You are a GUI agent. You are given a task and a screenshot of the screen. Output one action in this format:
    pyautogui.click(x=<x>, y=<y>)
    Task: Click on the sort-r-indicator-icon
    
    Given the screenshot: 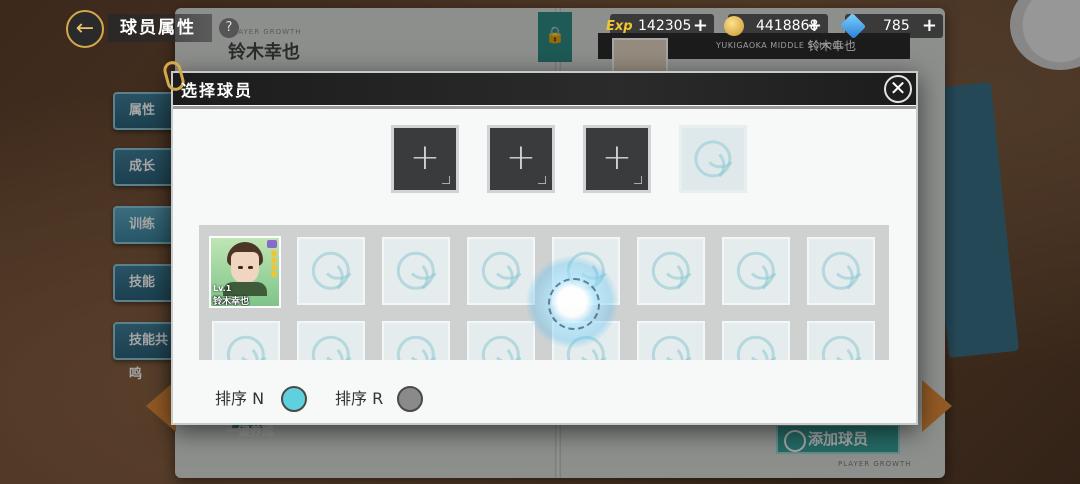 What is the action you would take?
    pyautogui.click(x=410, y=399)
    